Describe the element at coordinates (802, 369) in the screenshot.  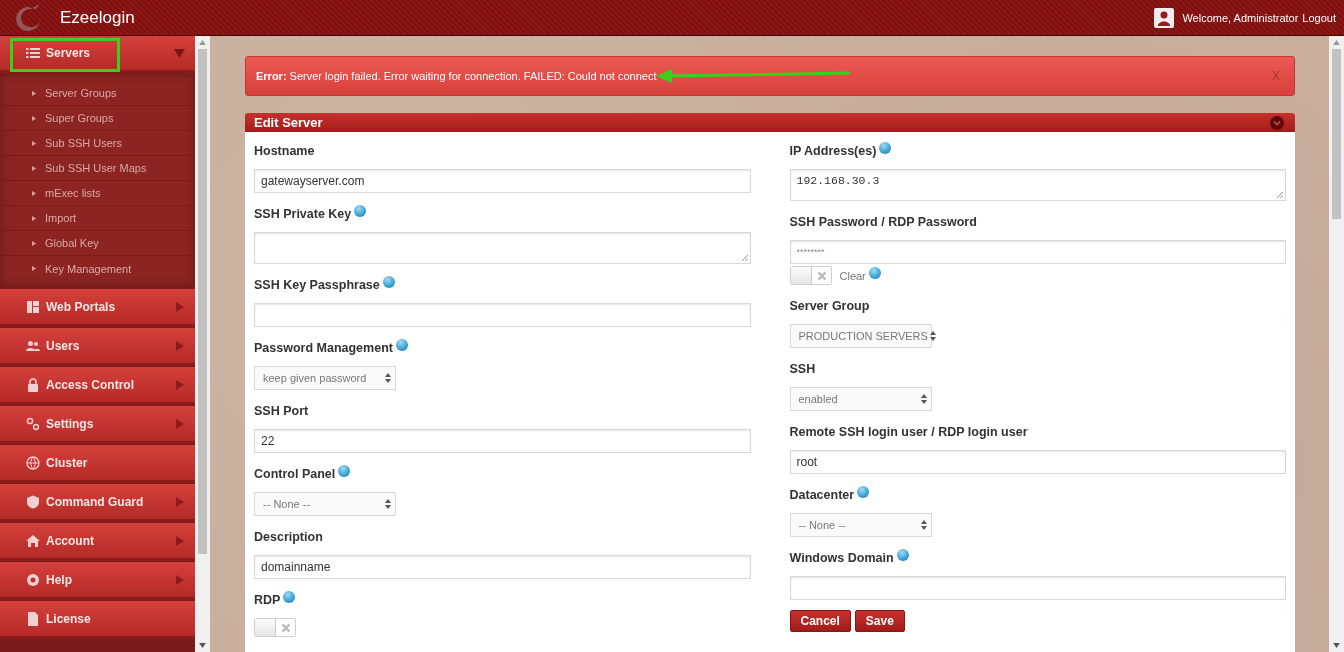
I see `field-label: SSH` at that location.